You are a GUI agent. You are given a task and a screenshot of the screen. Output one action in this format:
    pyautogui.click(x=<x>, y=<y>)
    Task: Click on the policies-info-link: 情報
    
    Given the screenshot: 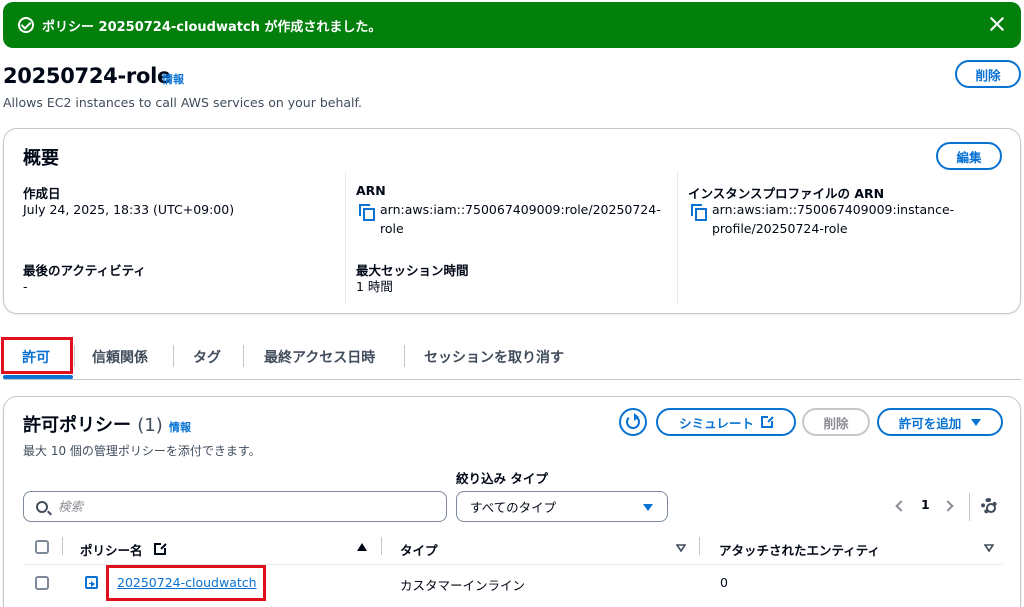 What is the action you would take?
    pyautogui.click(x=180, y=427)
    